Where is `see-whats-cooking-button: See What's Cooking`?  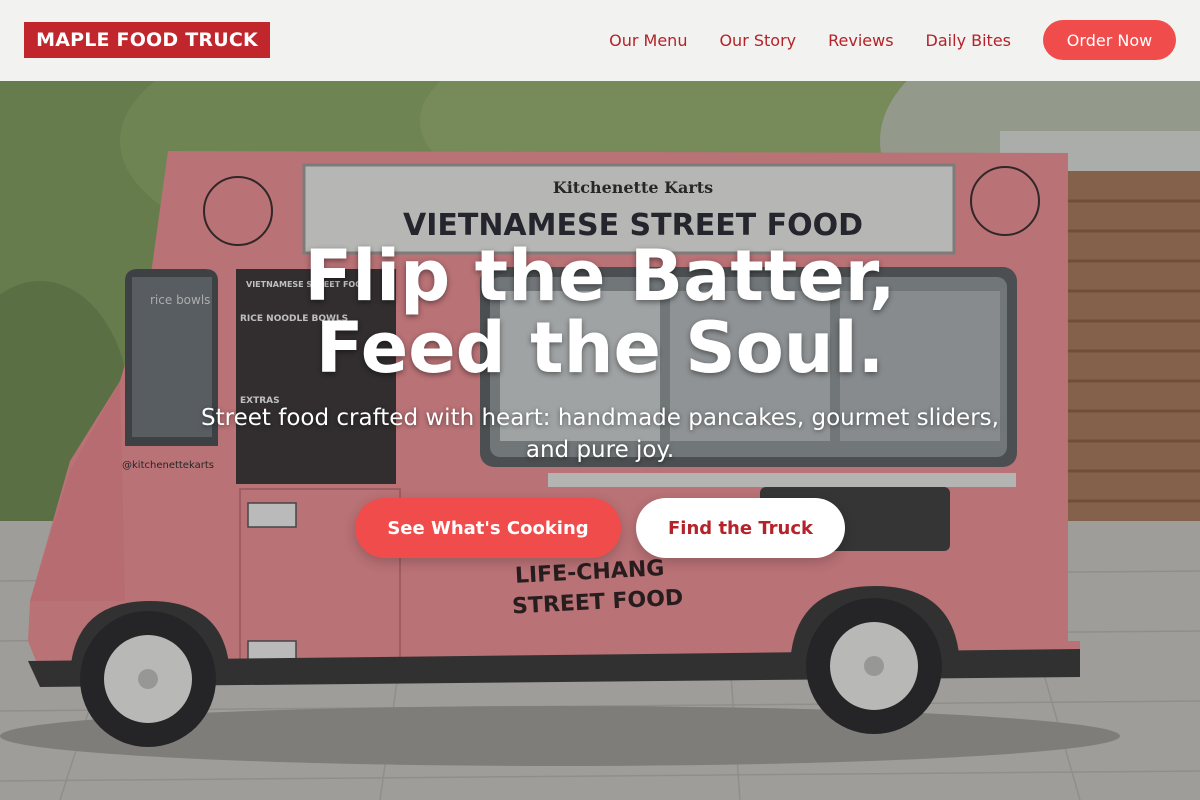
see-whats-cooking-button: See What's Cooking is located at coordinates (488, 528).